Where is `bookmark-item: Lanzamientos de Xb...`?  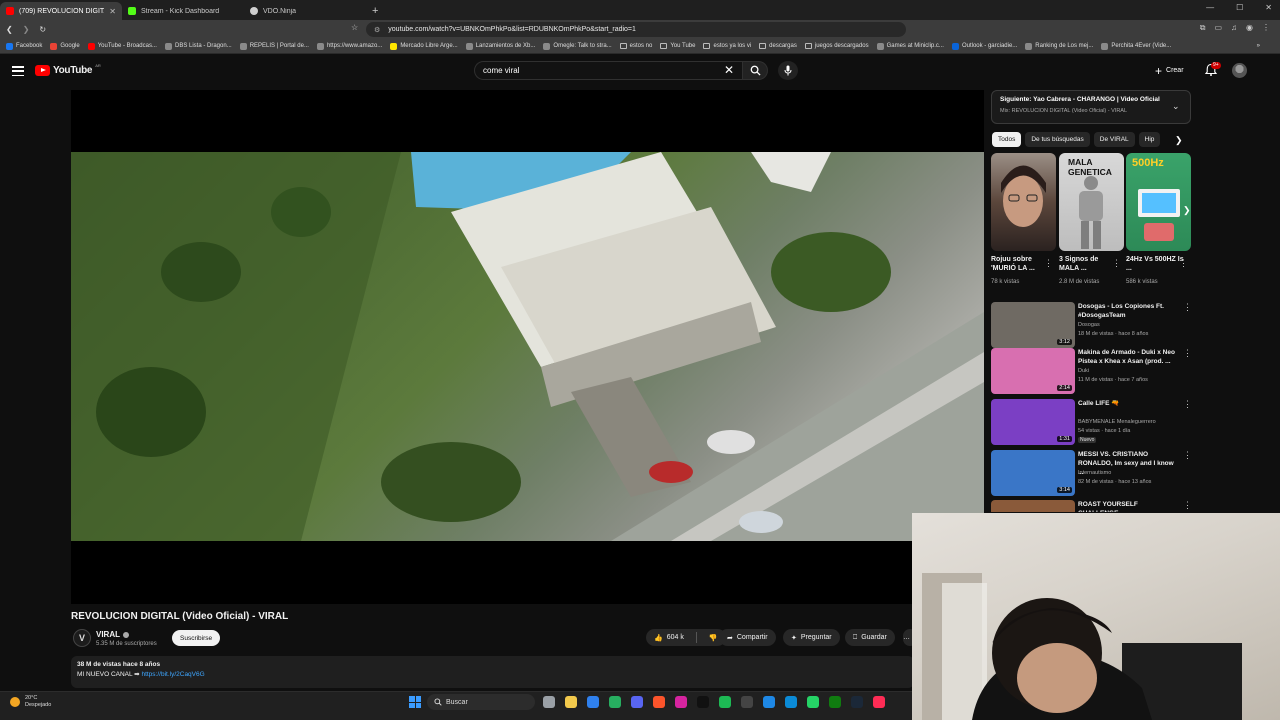 bookmark-item: Lanzamientos de Xb... is located at coordinates (500, 46).